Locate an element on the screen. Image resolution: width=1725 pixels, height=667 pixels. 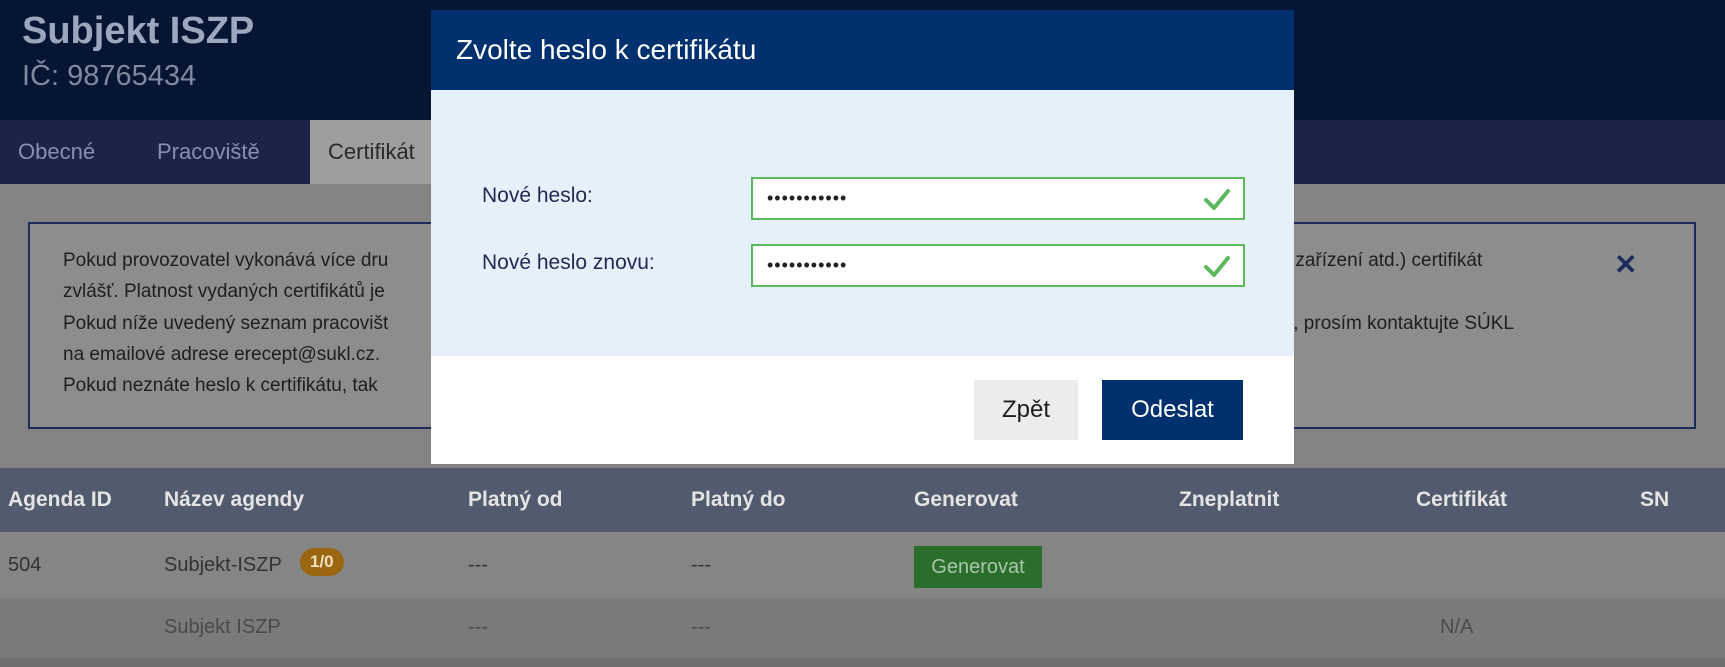
tab-general: Obecné is located at coordinates (56, 152).